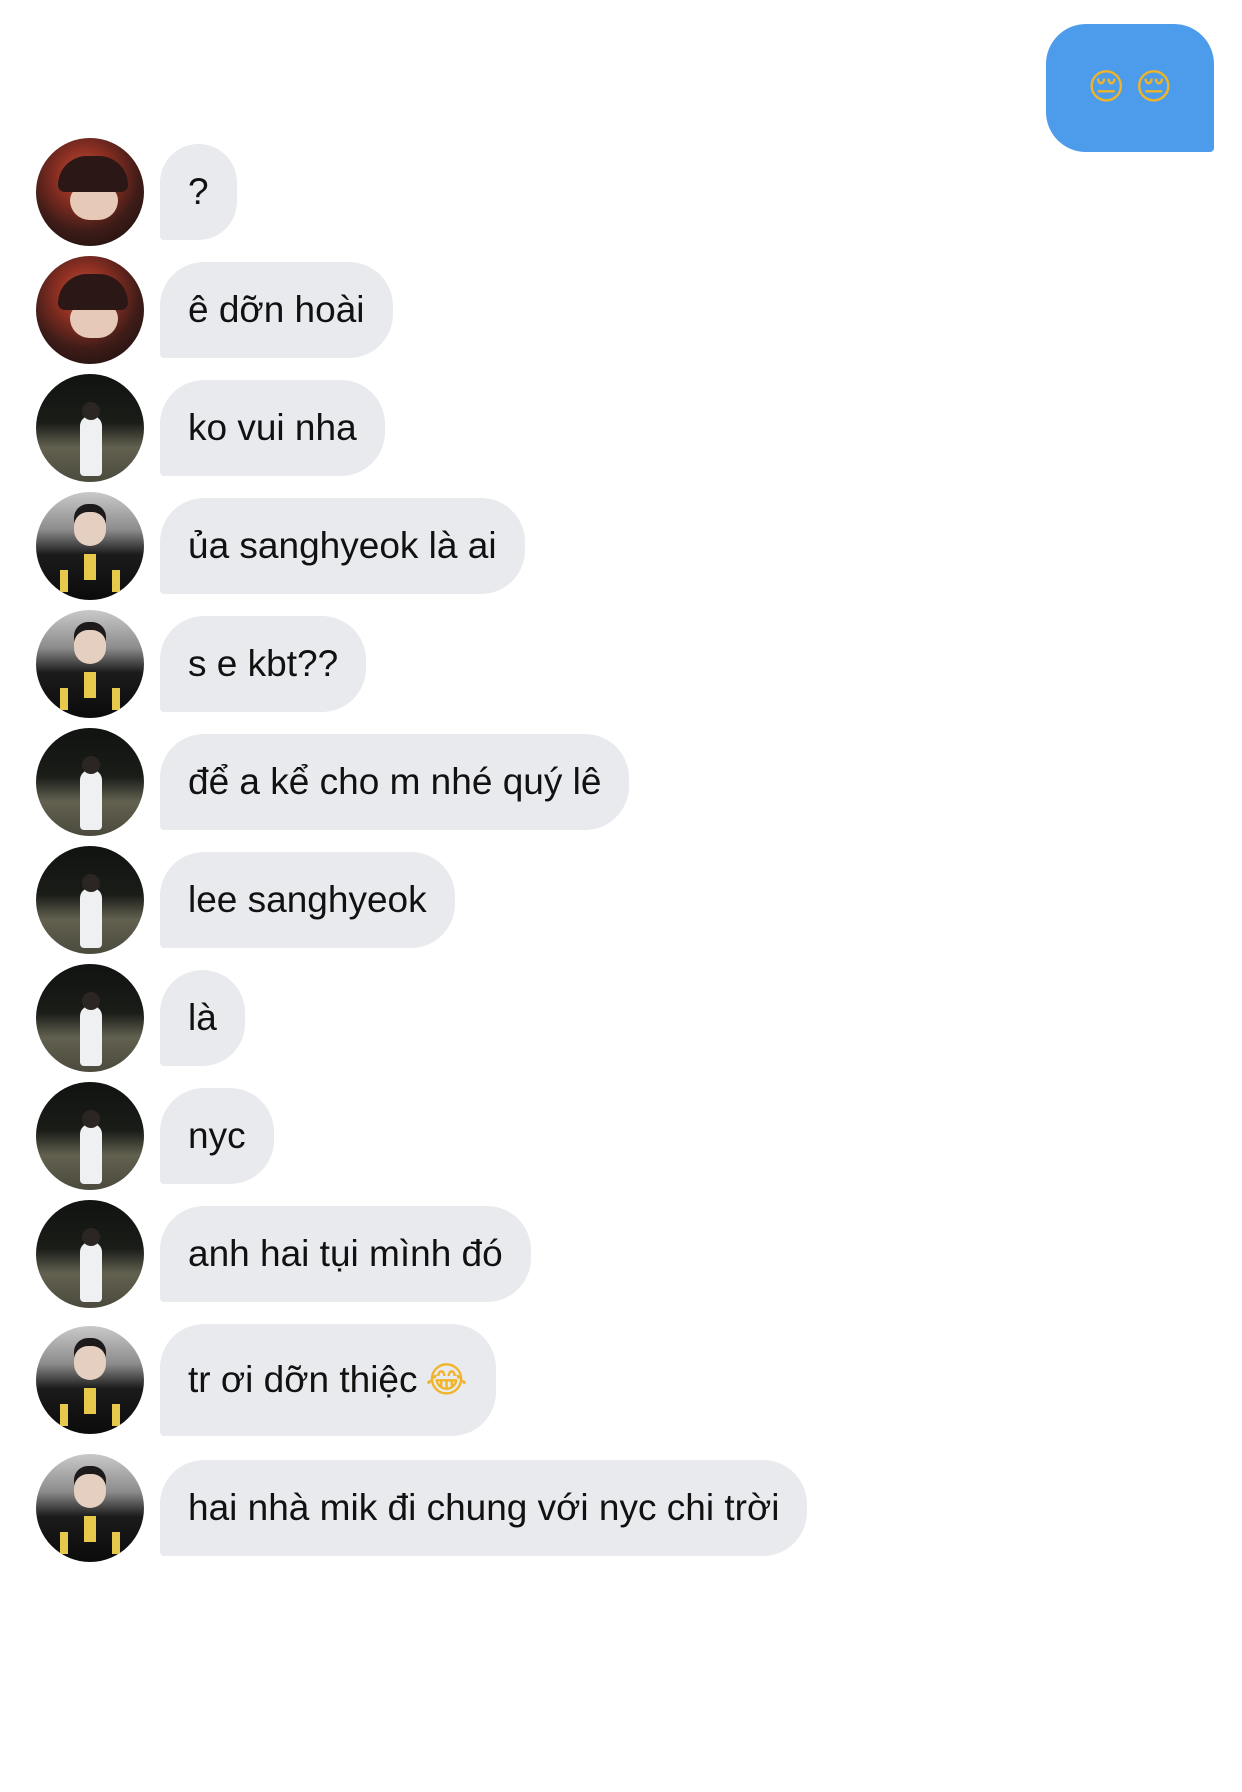 Image resolution: width=1242 pixels, height=1792 pixels. I want to click on received-message-row: anh hai tụi mình đó, so click(283, 1254).